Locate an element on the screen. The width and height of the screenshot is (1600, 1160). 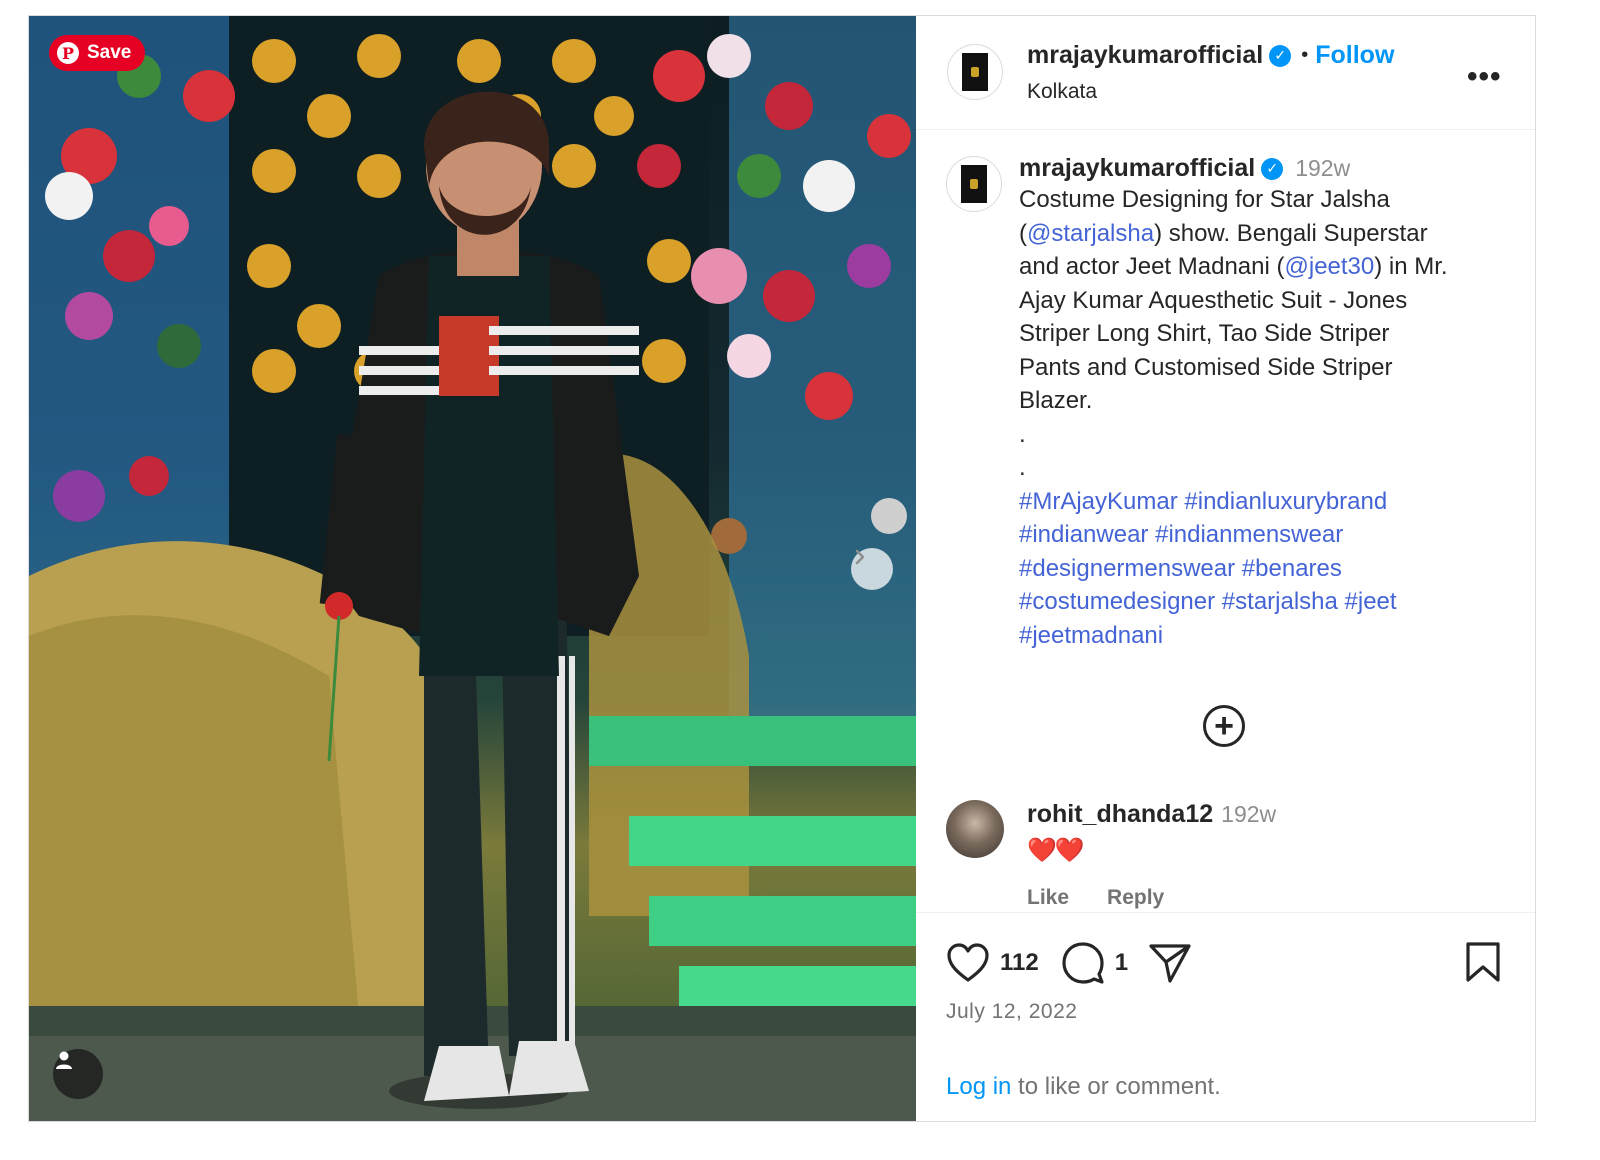
caption-line: Pants and Customised Side Striper is located at coordinates (1206, 367).